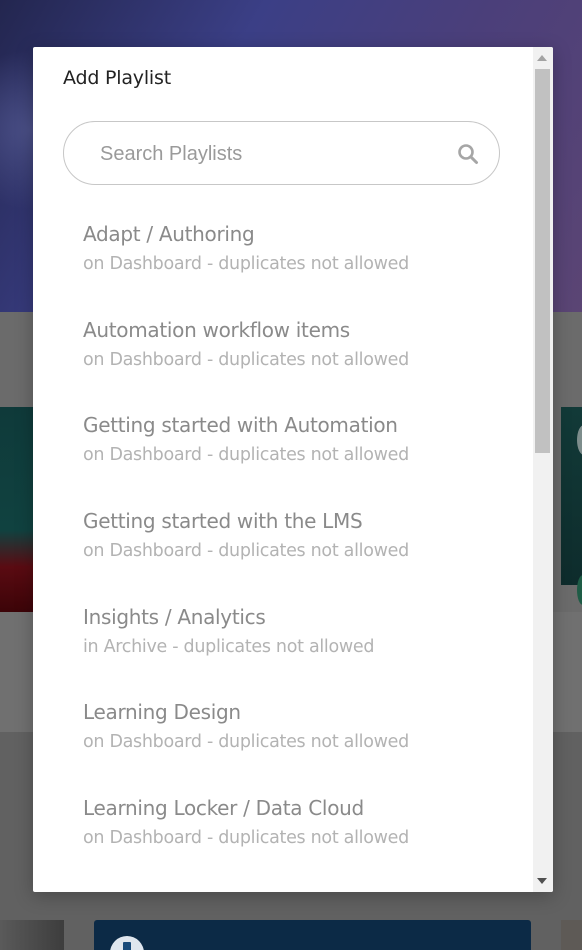  Describe the element at coordinates (223, 521) in the screenshot. I see `playlist-name: Getting started with the LMS` at that location.